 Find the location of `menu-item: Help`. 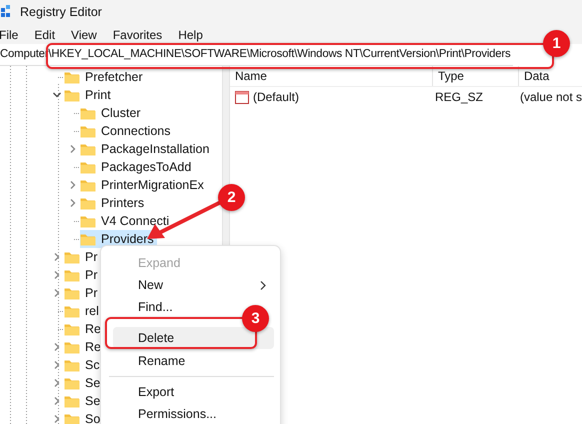

menu-item: Help is located at coordinates (194, 35).